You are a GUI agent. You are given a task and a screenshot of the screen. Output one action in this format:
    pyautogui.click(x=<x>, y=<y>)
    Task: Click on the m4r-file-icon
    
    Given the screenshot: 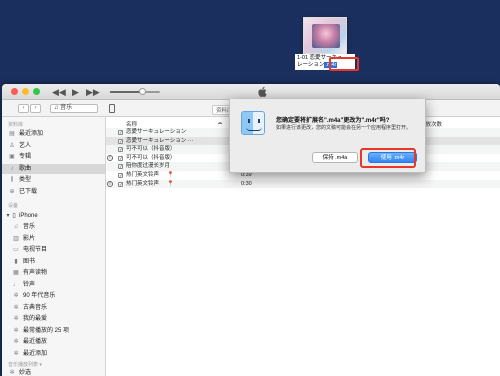 What is the action you would take?
    pyautogui.click(x=325, y=35)
    